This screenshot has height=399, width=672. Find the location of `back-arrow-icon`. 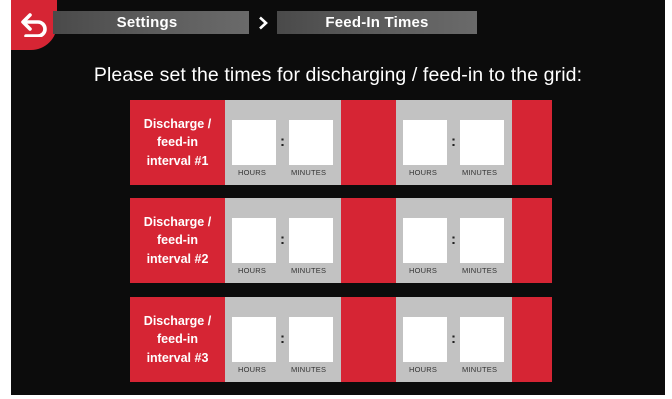

back-arrow-icon is located at coordinates (34, 25).